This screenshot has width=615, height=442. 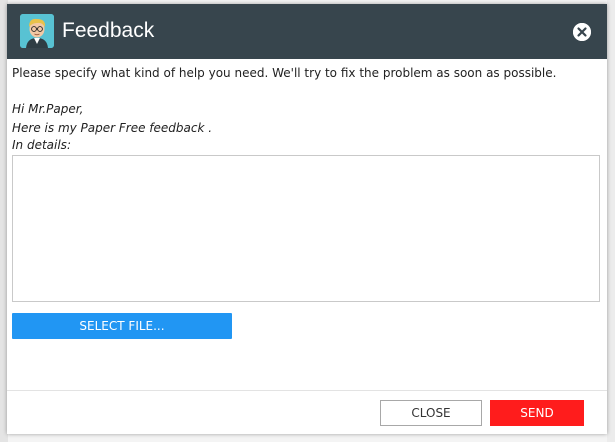 What do you see at coordinates (611, 221) in the screenshot?
I see `background-right-strip` at bounding box center [611, 221].